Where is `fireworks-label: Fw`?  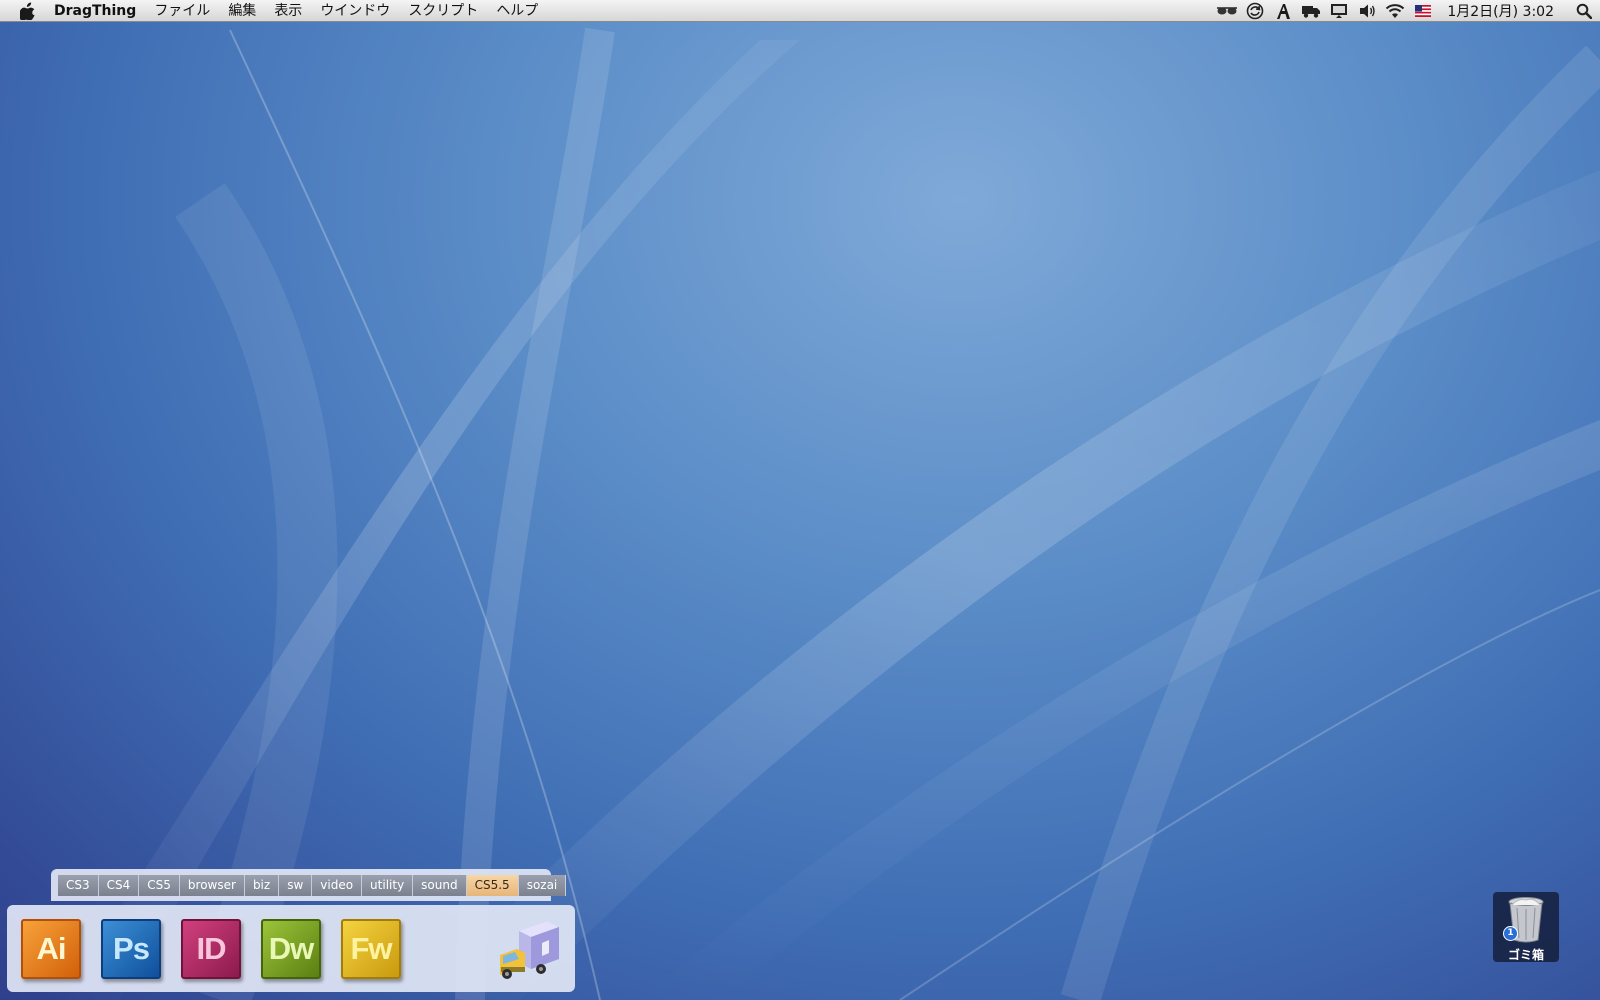 fireworks-label: Fw is located at coordinates (371, 948).